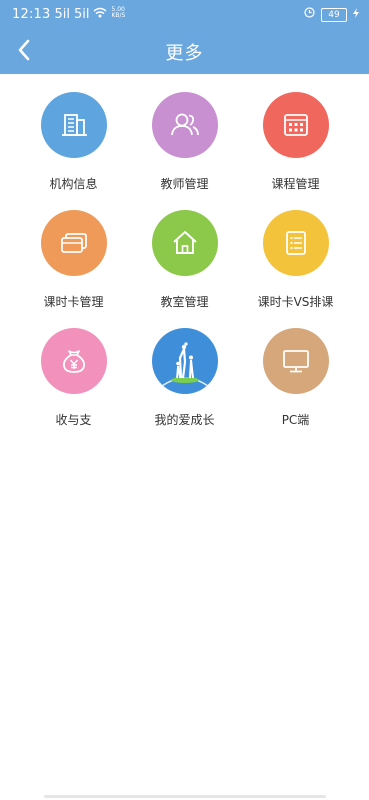 The height and width of the screenshot is (800, 369). Describe the element at coordinates (73, 302) in the screenshot. I see `tile-label: 课时卡管理` at that location.